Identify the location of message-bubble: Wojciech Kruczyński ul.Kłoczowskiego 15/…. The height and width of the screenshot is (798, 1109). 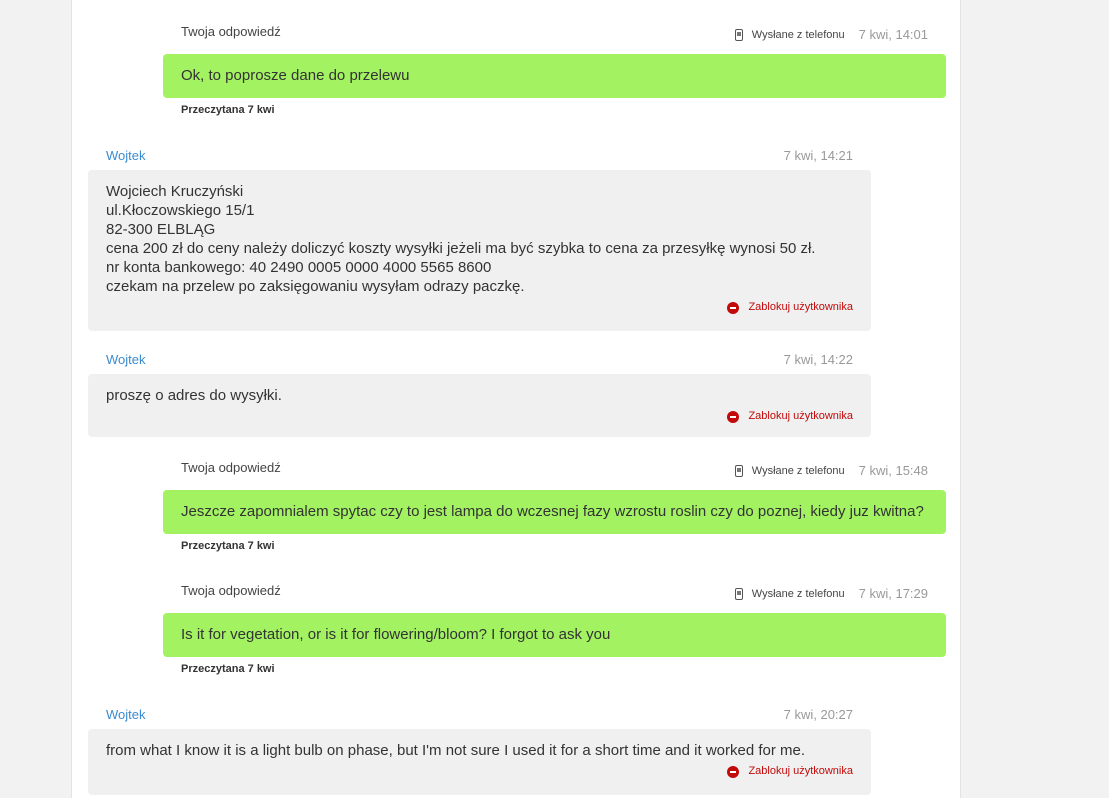
(479, 250).